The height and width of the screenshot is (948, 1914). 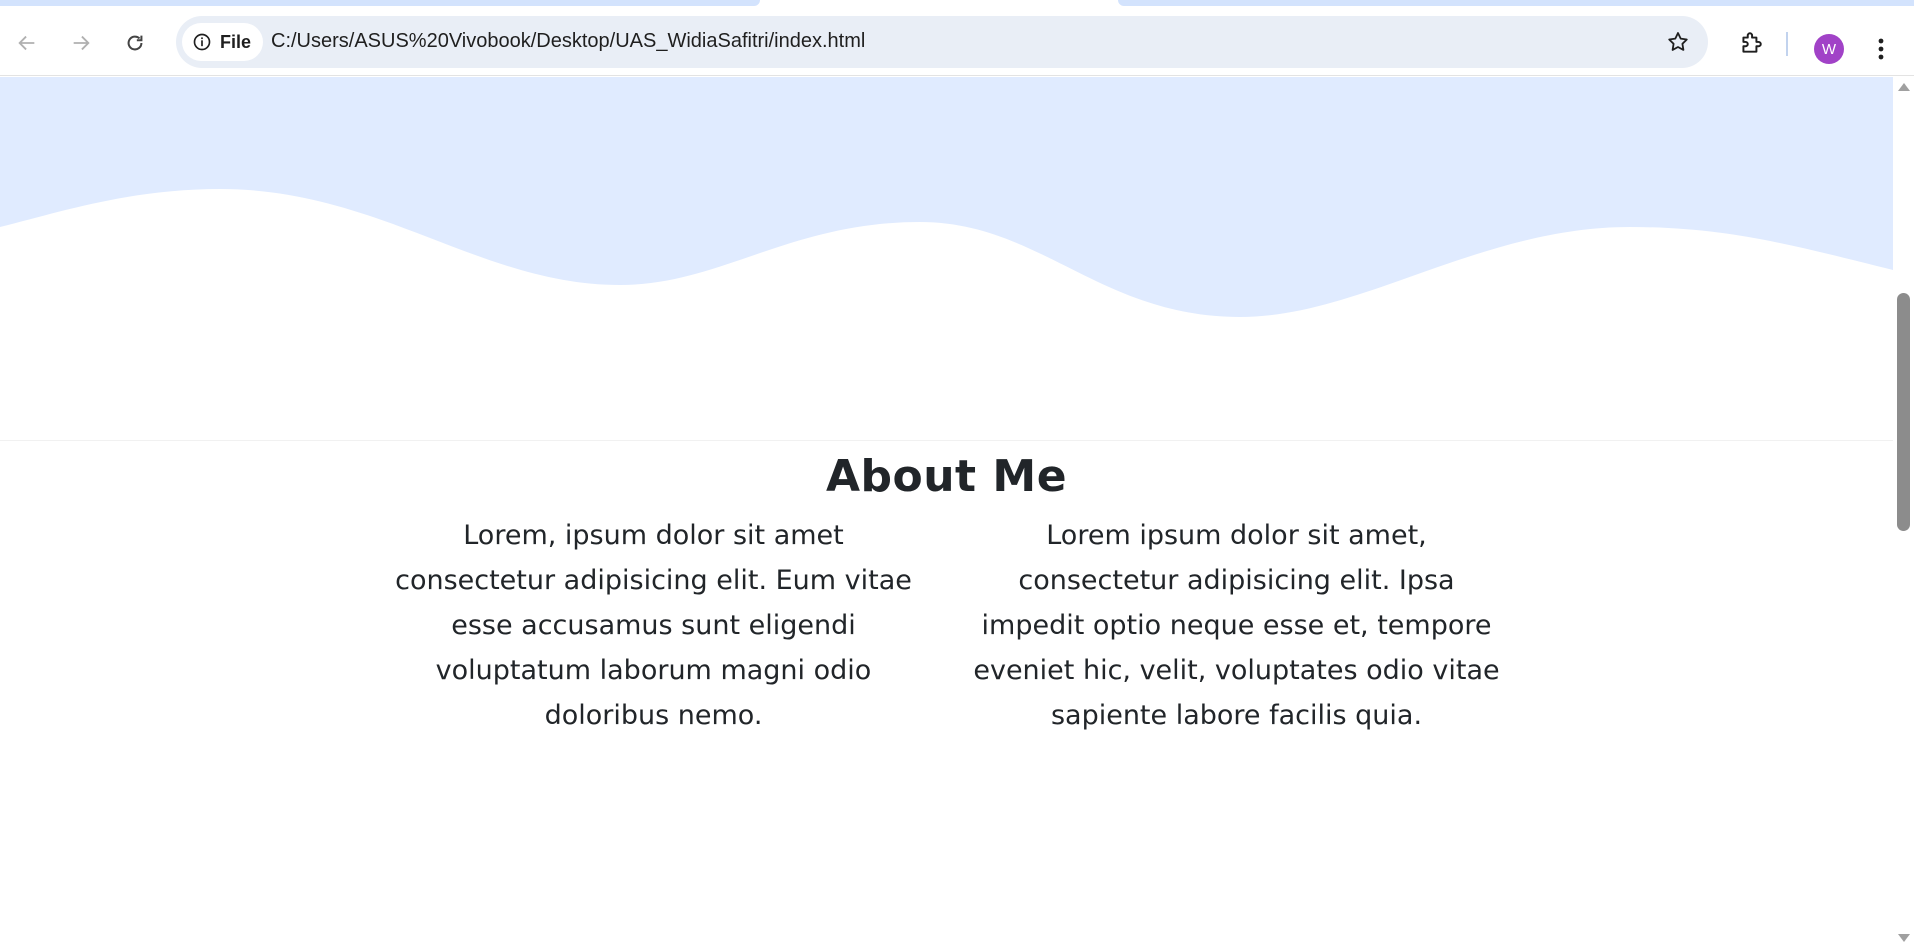 What do you see at coordinates (946, 476) in the screenshot?
I see `about-title: About Me` at bounding box center [946, 476].